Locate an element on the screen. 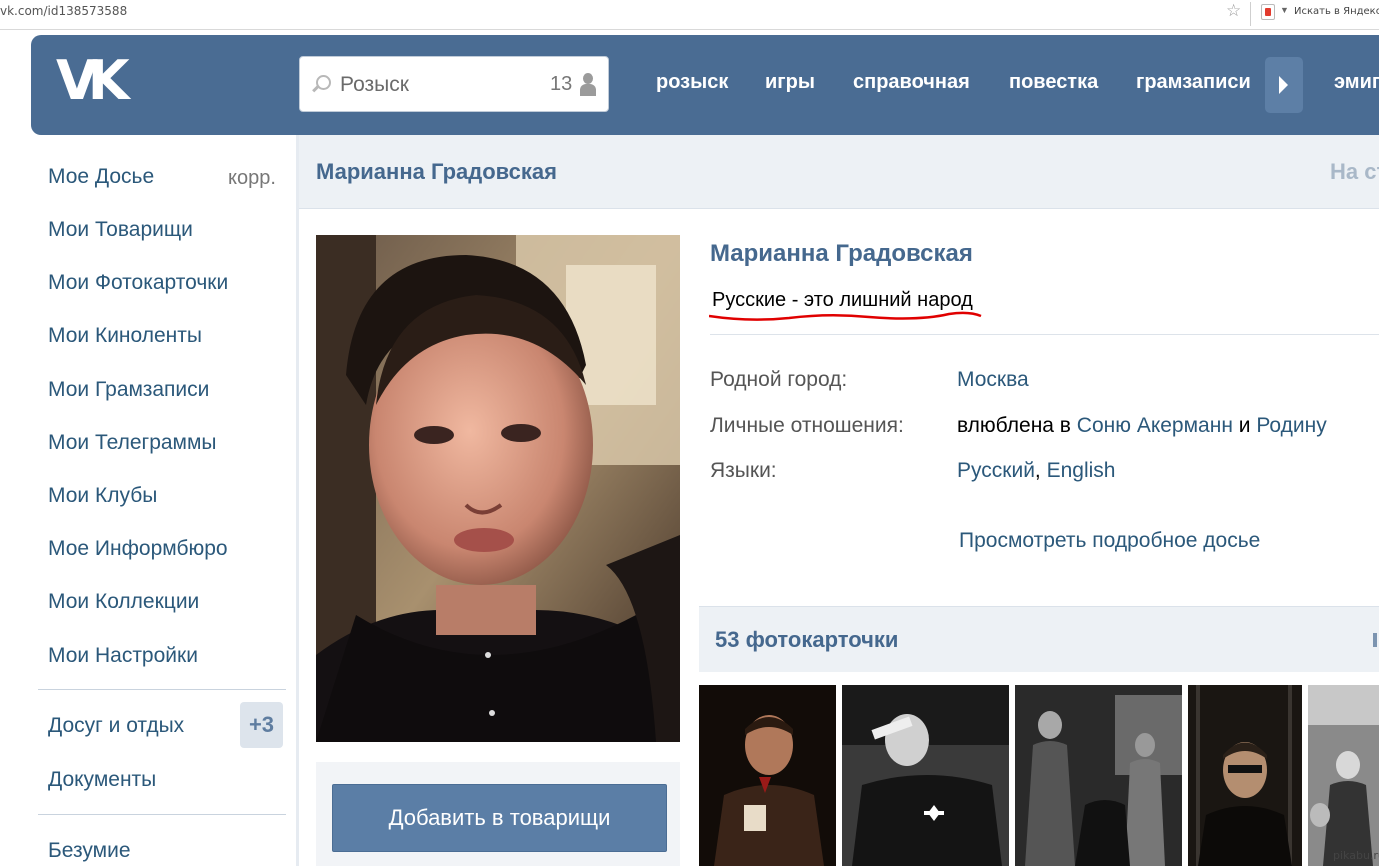 Image resolution: width=1379 pixels, height=866 pixels. search-icon is located at coordinates (321, 85).